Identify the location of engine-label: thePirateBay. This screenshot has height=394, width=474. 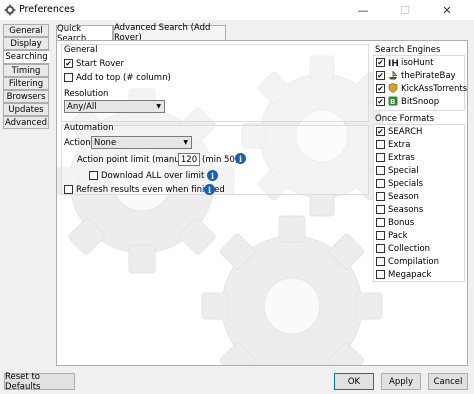
(428, 76).